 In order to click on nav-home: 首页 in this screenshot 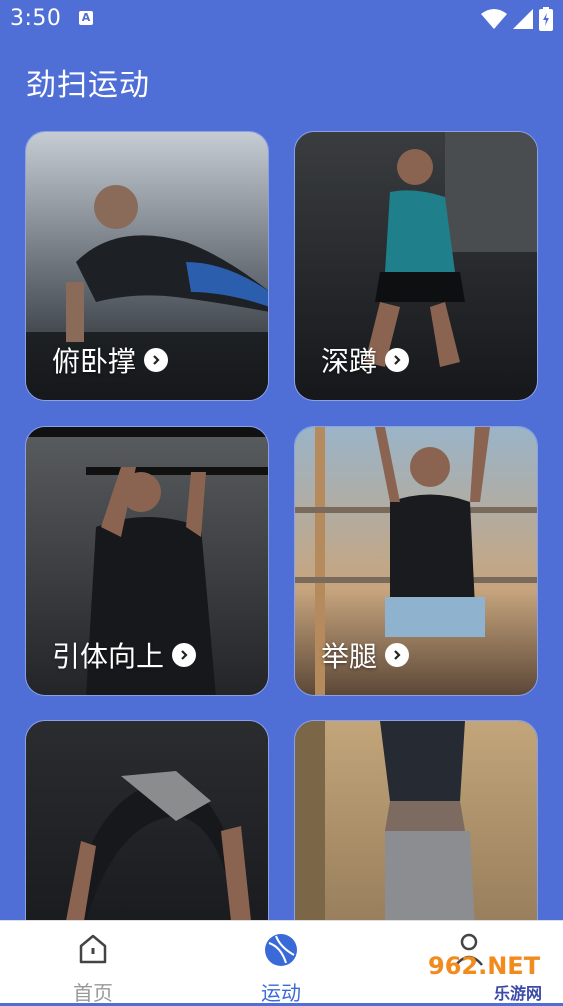, I will do `click(93, 963)`.